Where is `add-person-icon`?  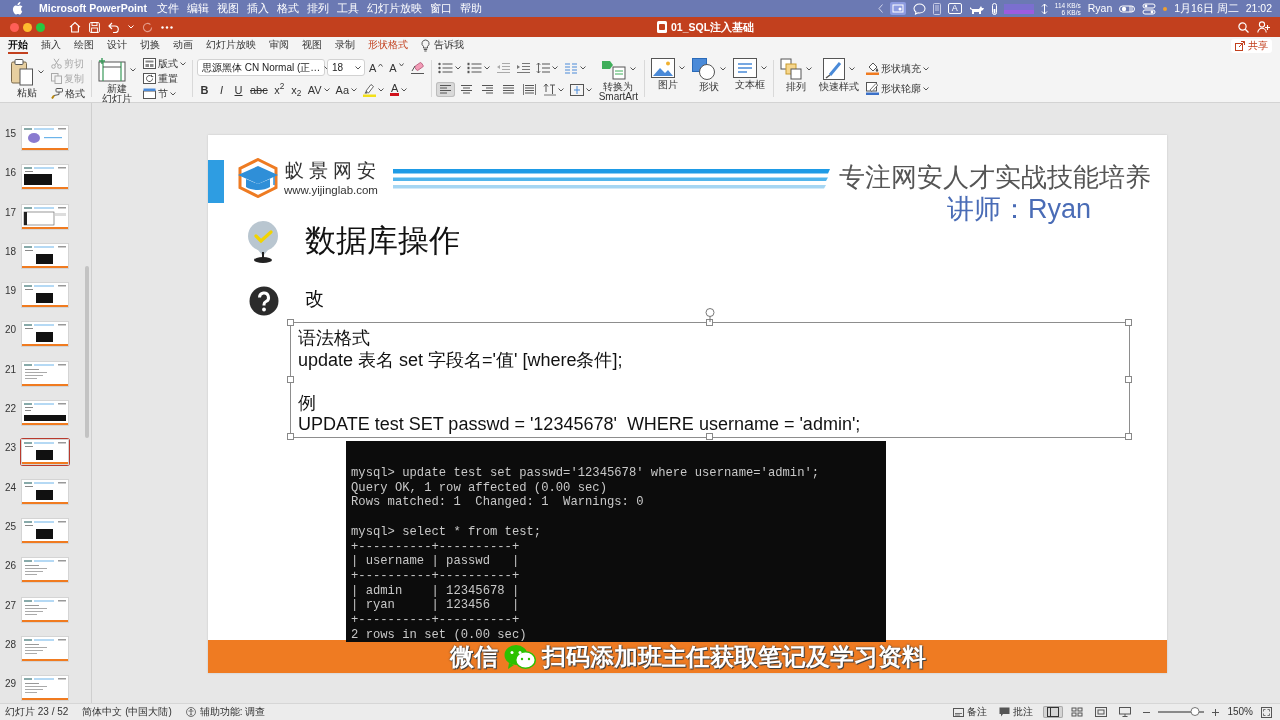
add-person-icon is located at coordinates (1263, 27).